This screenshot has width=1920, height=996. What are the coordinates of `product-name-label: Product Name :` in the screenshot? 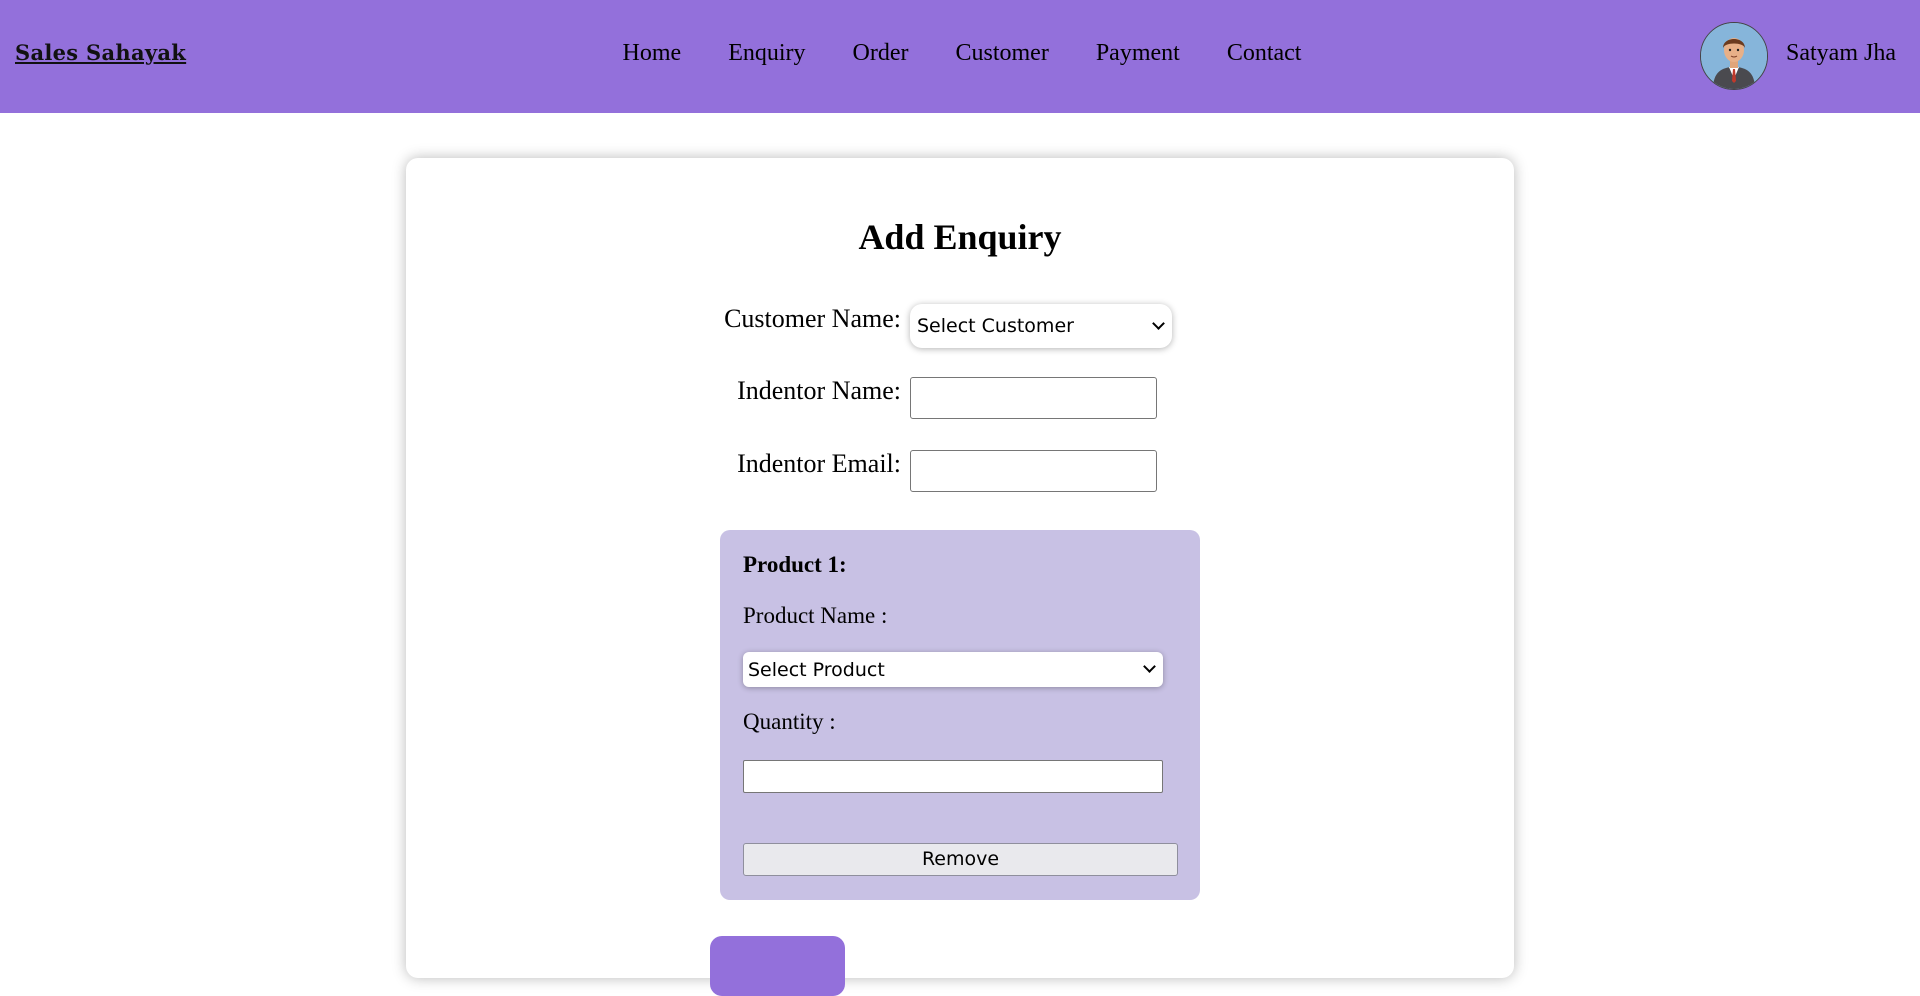 It's located at (815, 615).